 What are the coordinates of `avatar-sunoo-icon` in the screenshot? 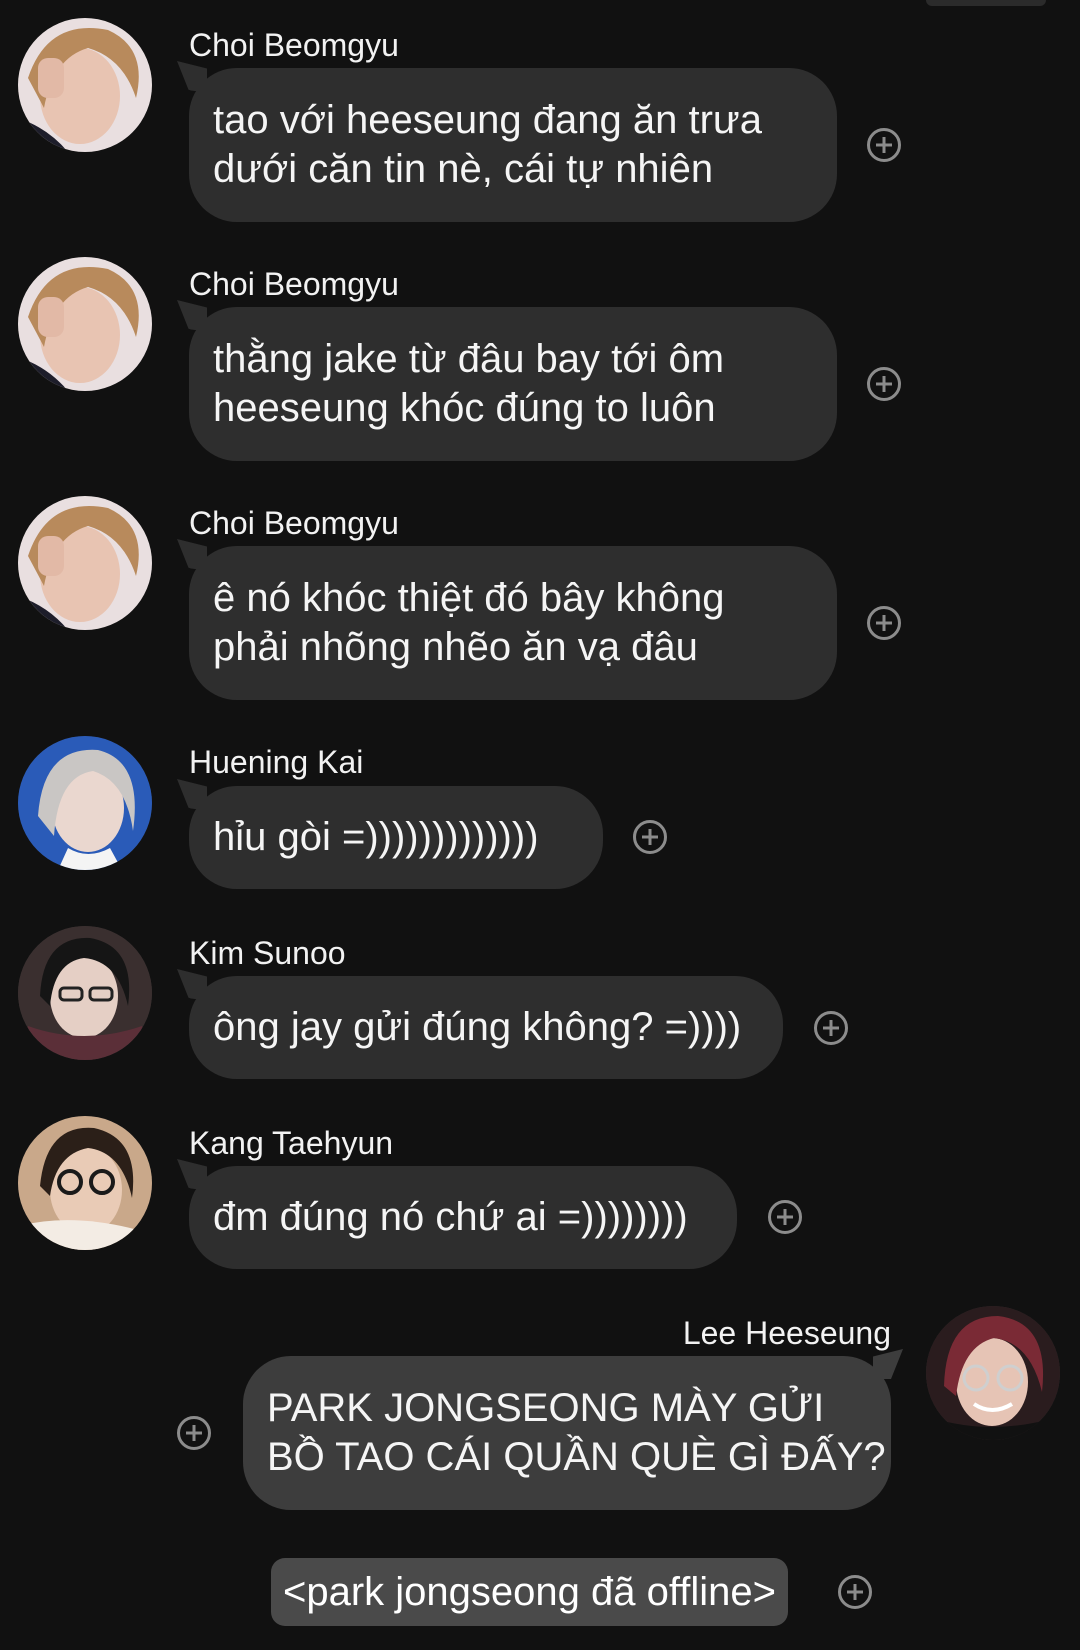 It's located at (85, 993).